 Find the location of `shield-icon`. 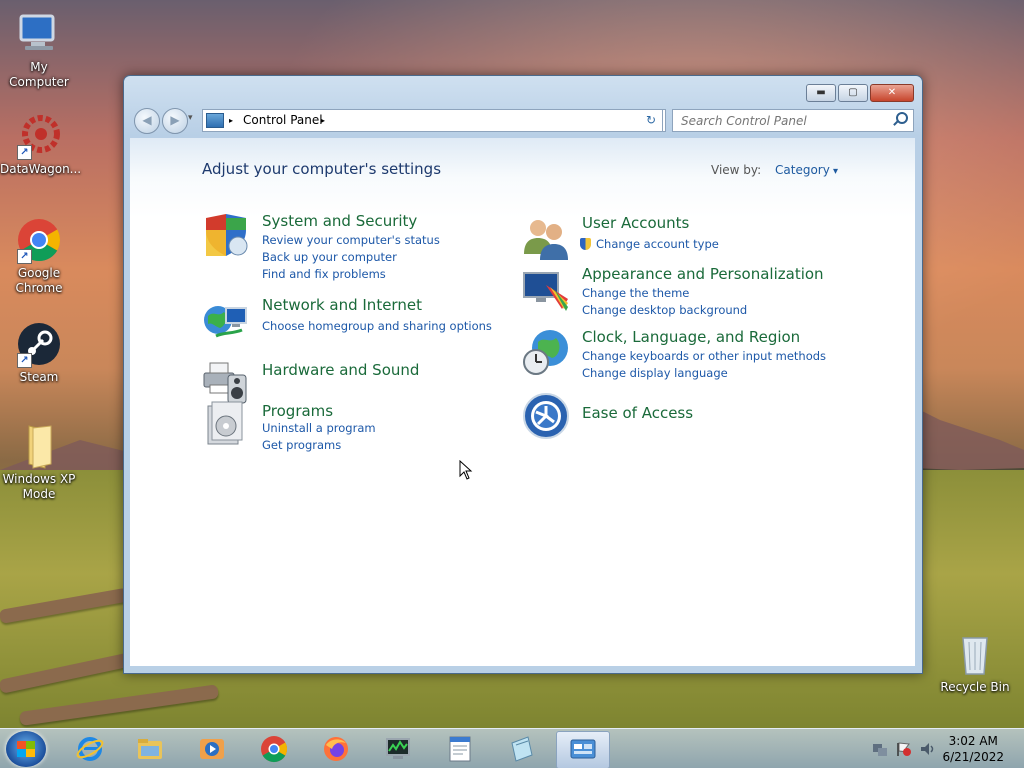

shield-icon is located at coordinates (226, 236).